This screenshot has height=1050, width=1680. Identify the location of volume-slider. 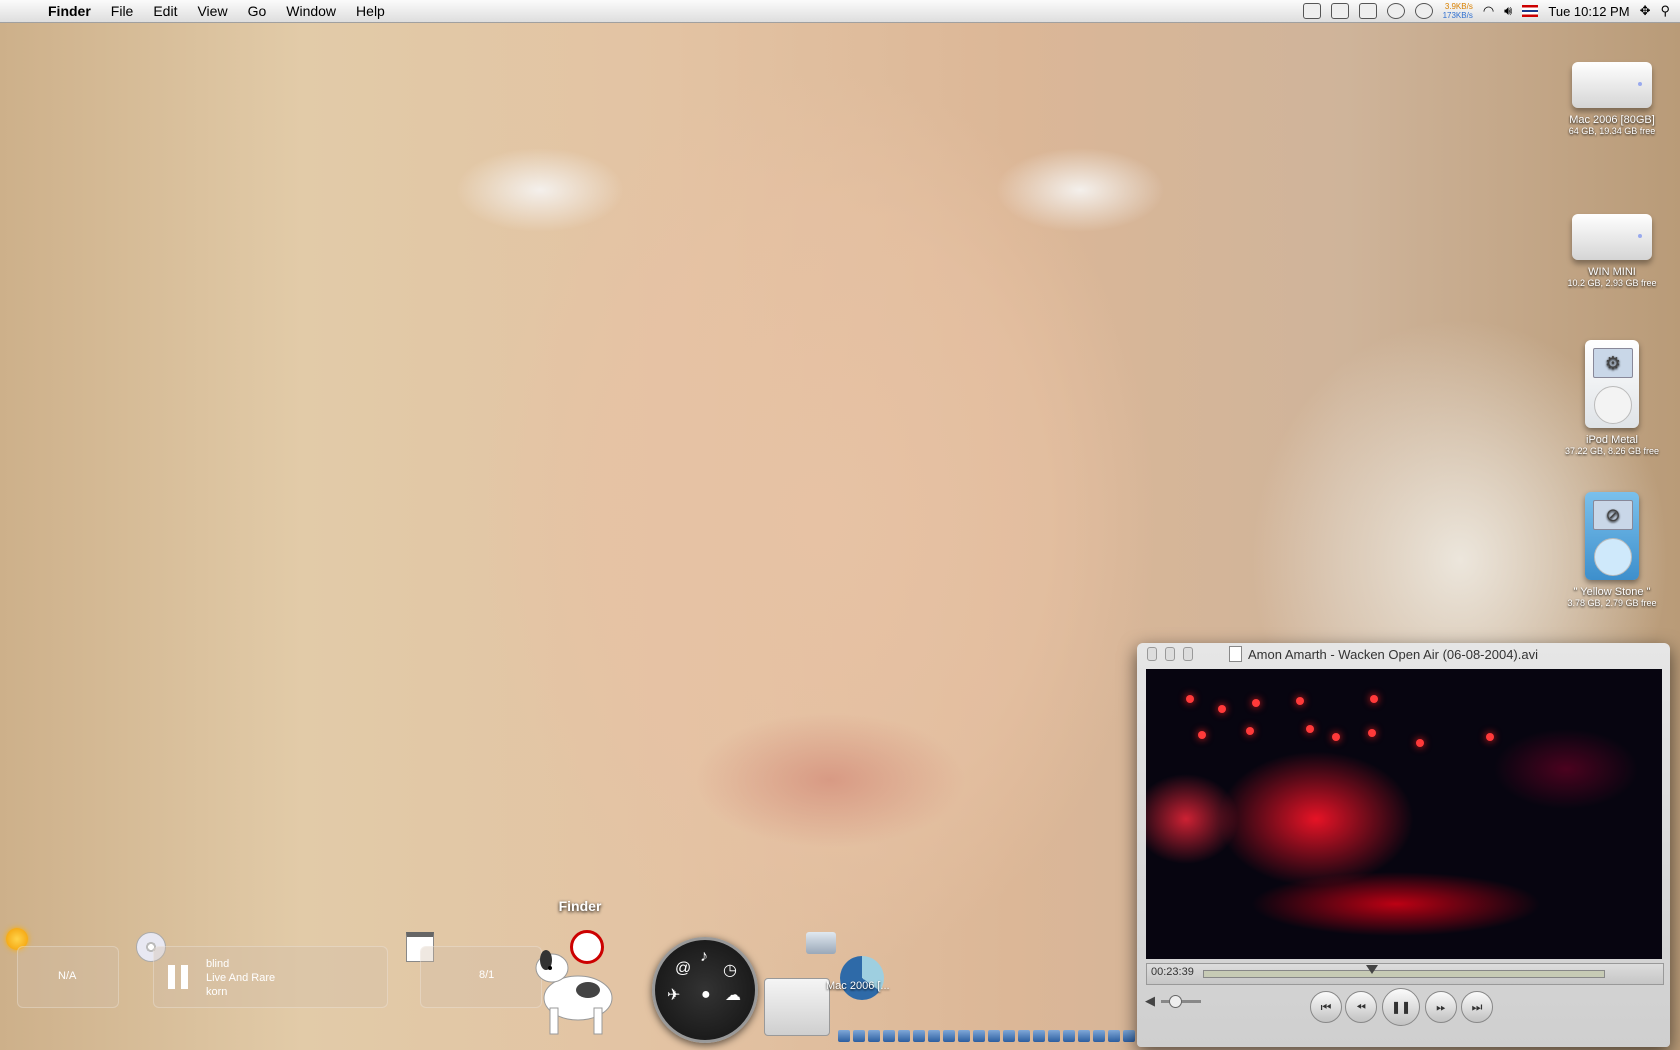
(1181, 1001).